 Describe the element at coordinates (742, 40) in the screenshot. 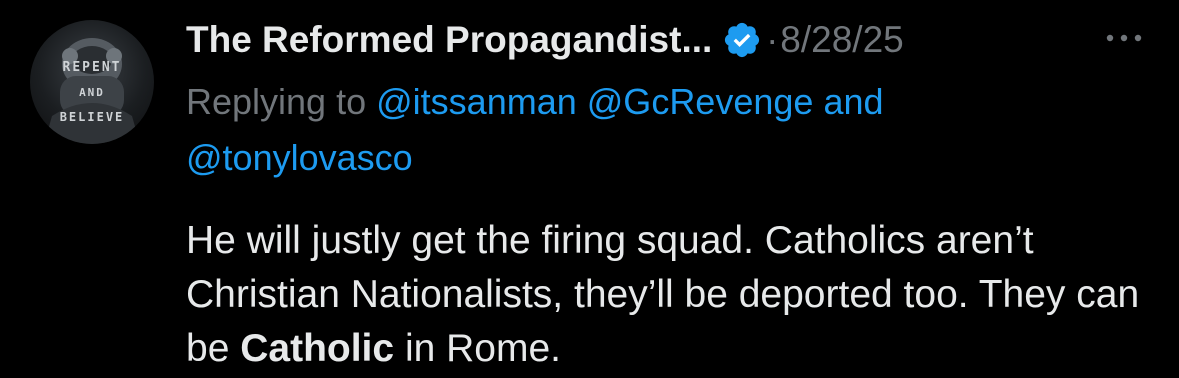

I see `verified-badge-icon` at that location.